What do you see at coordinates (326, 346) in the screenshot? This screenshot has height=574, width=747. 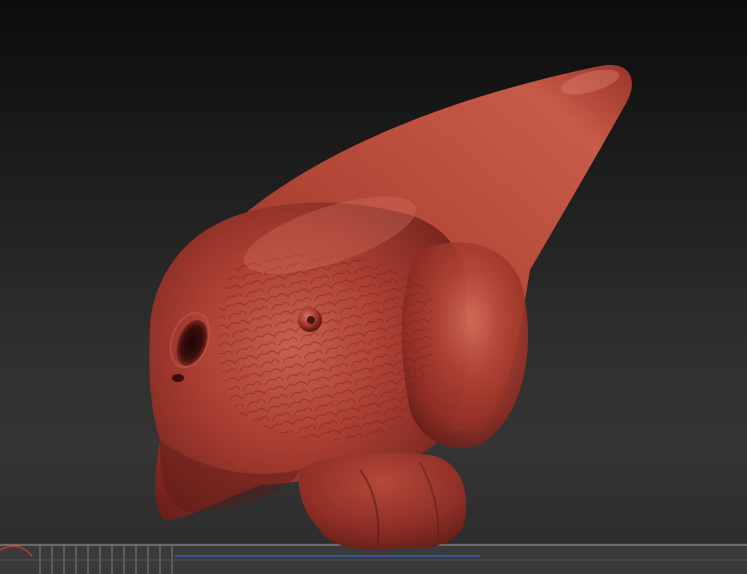 I see `skin-texture` at bounding box center [326, 346].